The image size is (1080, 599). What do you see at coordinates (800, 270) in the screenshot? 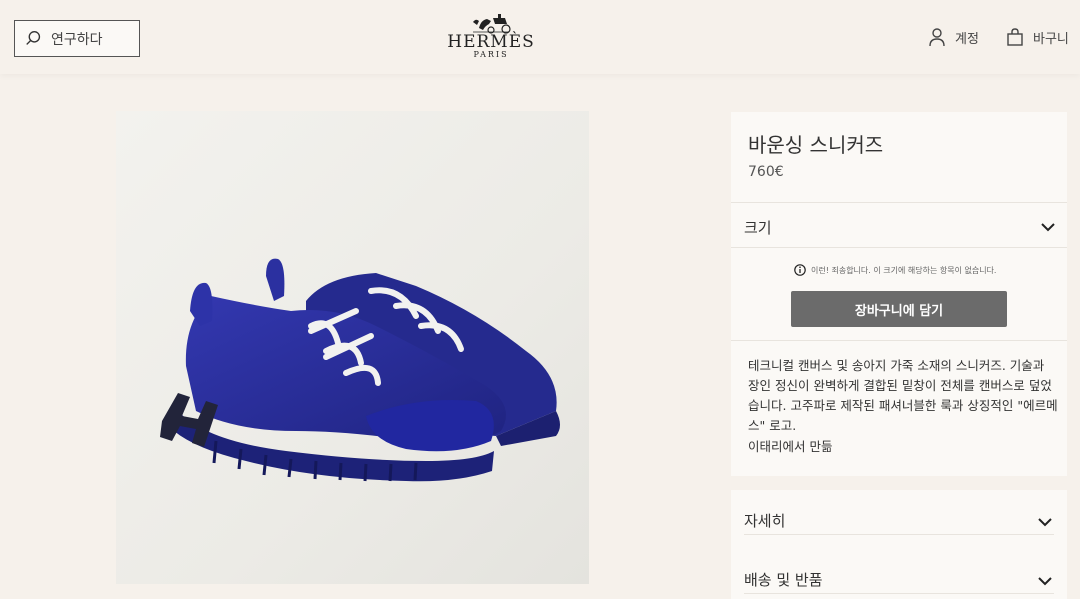
I see `info-icon` at bounding box center [800, 270].